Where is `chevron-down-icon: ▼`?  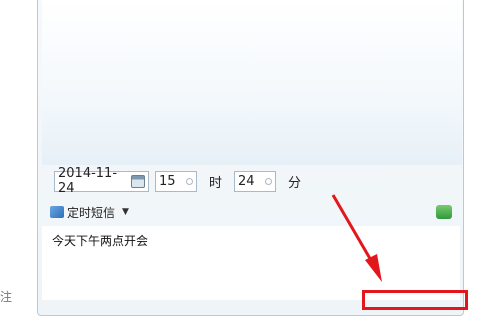 chevron-down-icon: ▼ is located at coordinates (125, 212).